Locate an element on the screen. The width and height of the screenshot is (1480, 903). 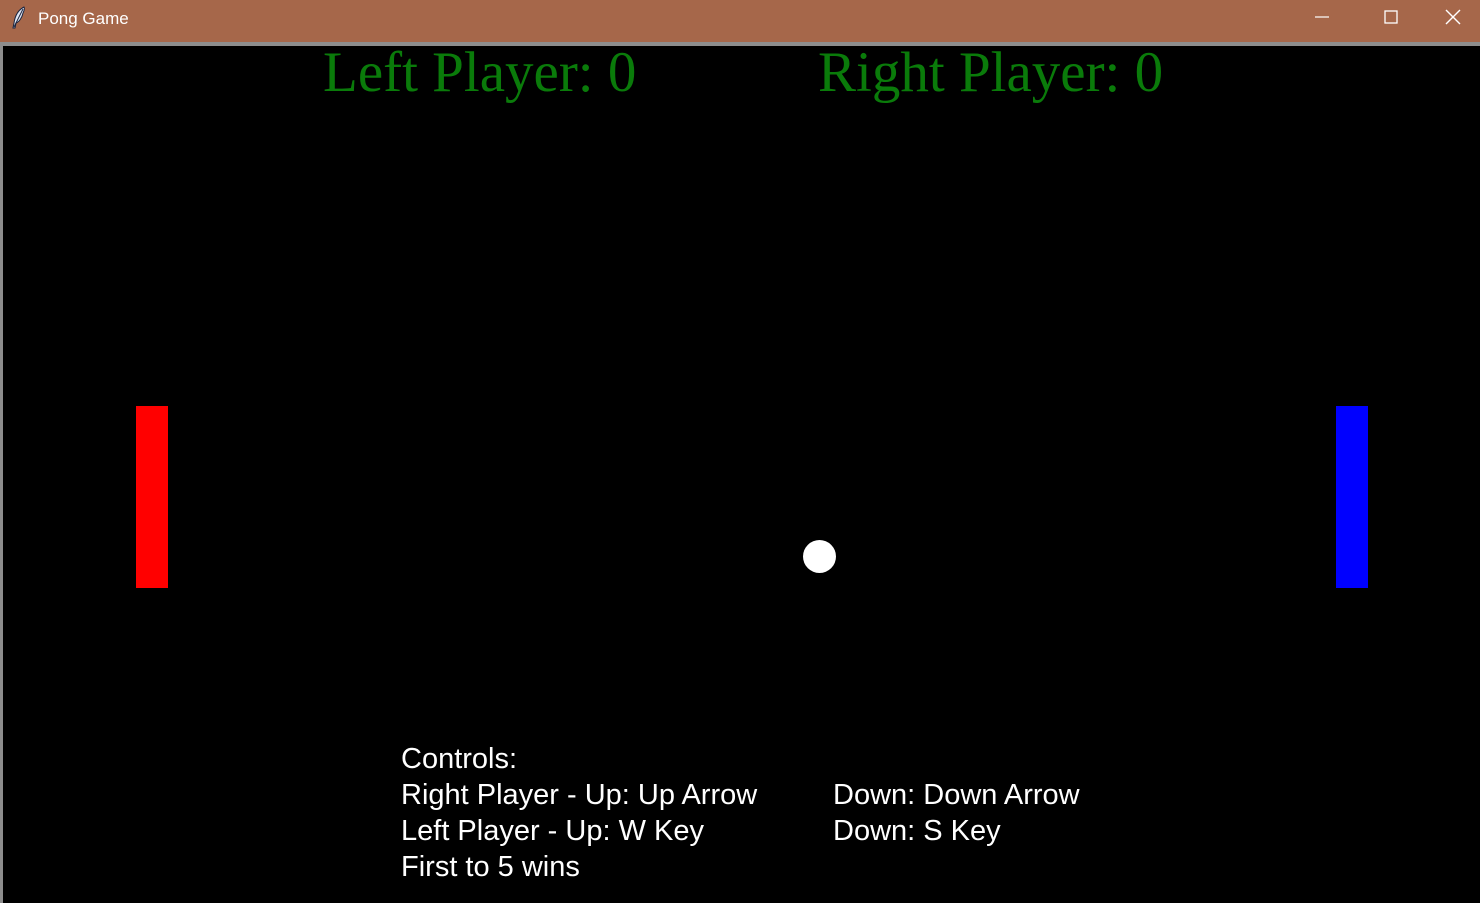
maximize-icon is located at coordinates (1391, 19).